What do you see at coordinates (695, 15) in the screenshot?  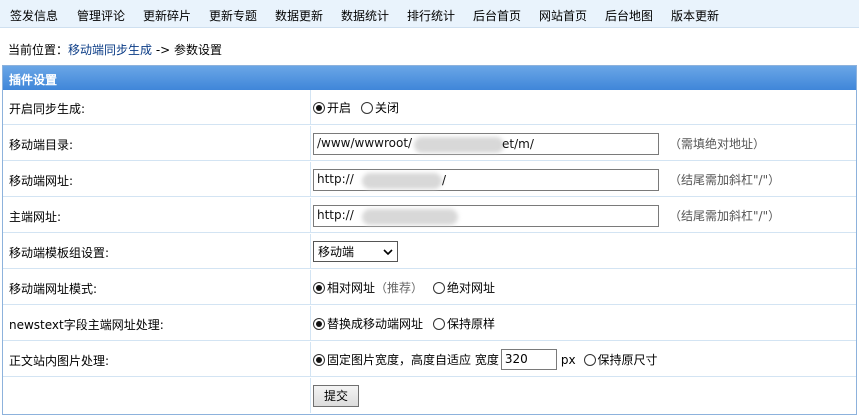 I see `nav-link-version-update: 版本更新` at bounding box center [695, 15].